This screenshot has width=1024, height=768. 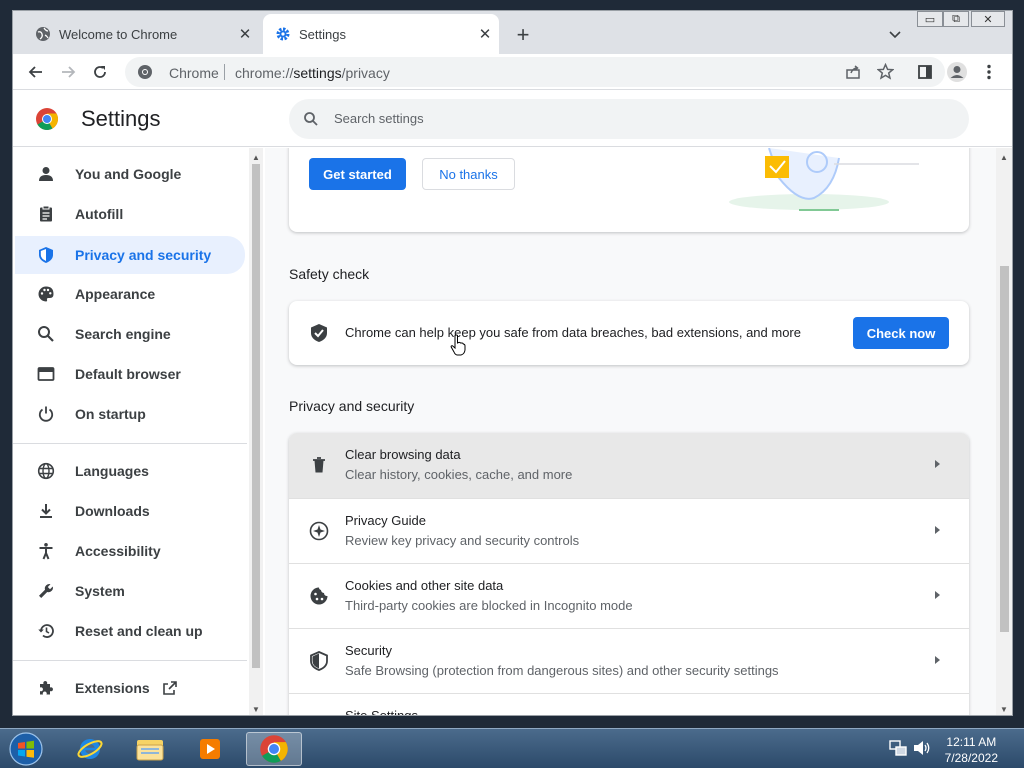 I want to click on sidebar-item-system: System, so click(x=130, y=591).